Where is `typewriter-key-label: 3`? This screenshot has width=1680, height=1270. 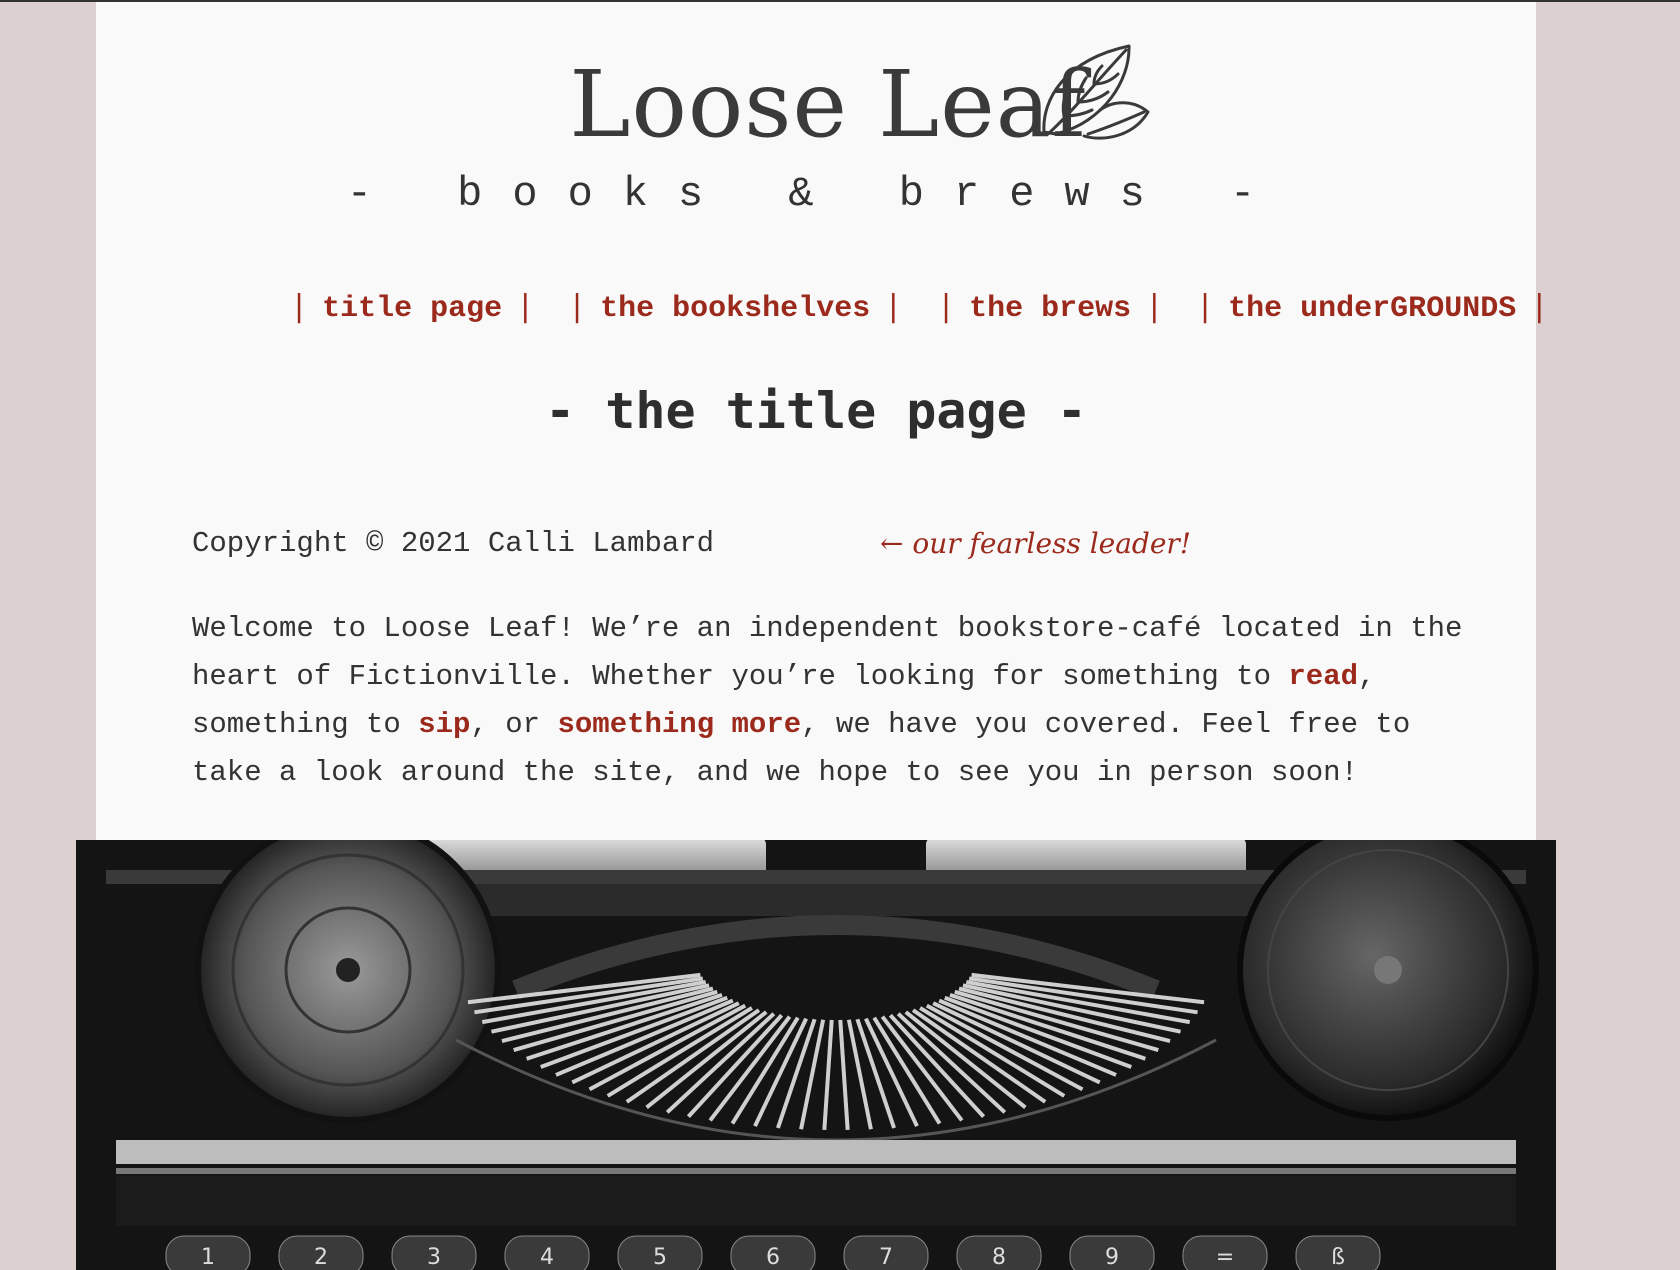
typewriter-key-label: 3 is located at coordinates (434, 1257).